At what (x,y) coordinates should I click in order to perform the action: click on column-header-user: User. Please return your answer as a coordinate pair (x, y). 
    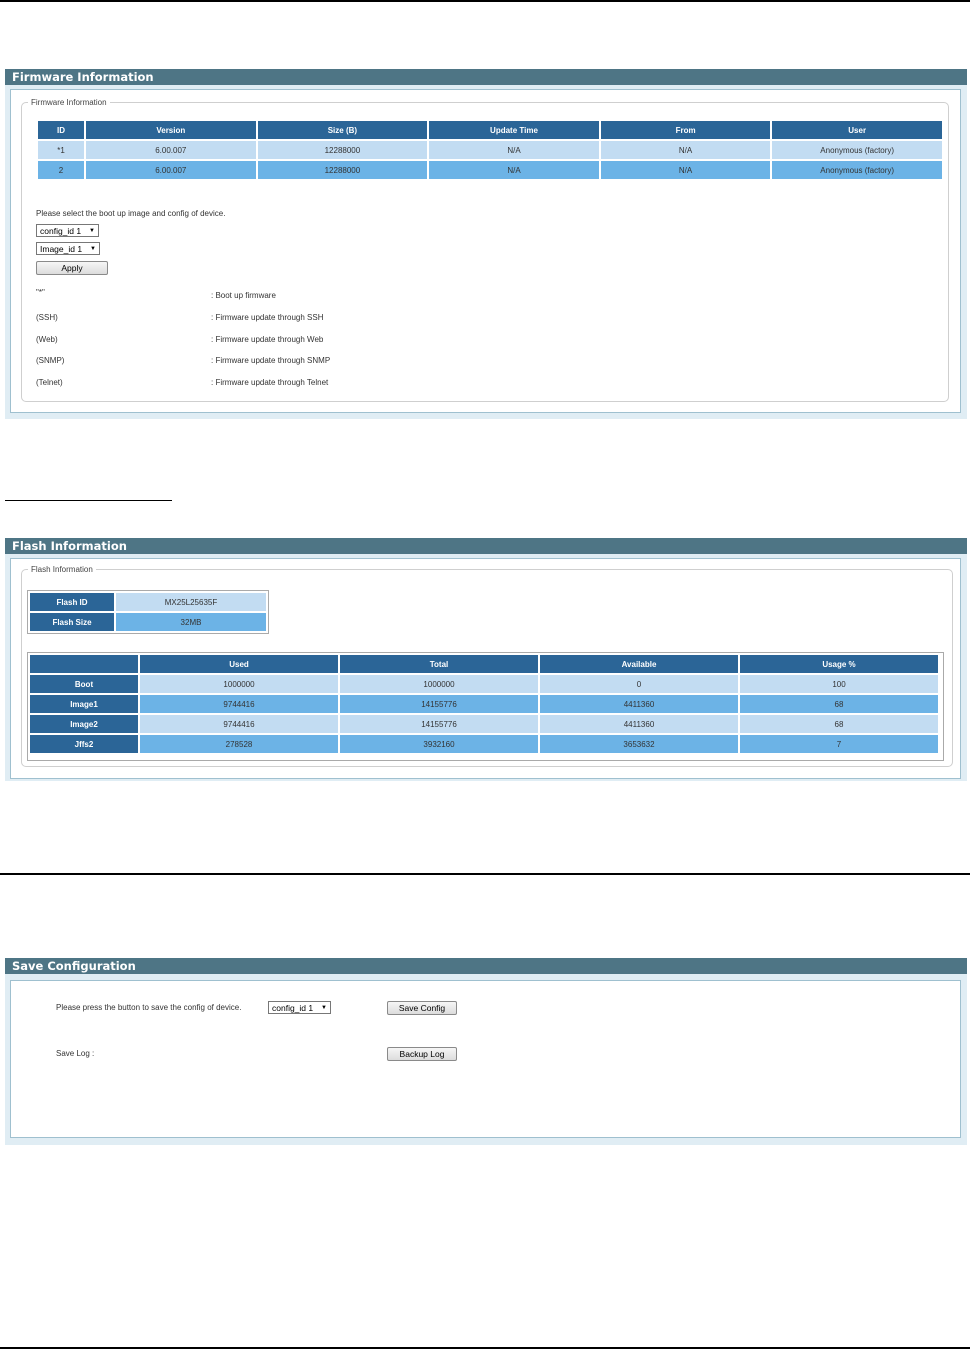
    Looking at the image, I should click on (857, 130).